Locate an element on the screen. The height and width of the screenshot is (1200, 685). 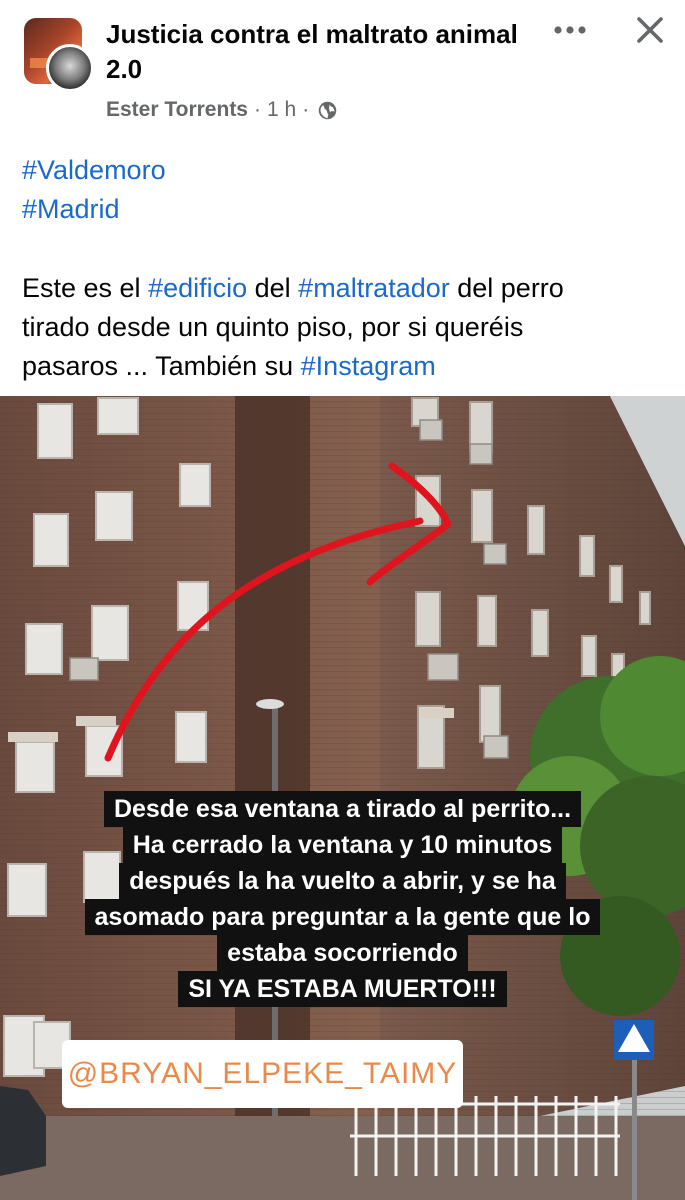
post-text-segment: del perro is located at coordinates (506, 288).